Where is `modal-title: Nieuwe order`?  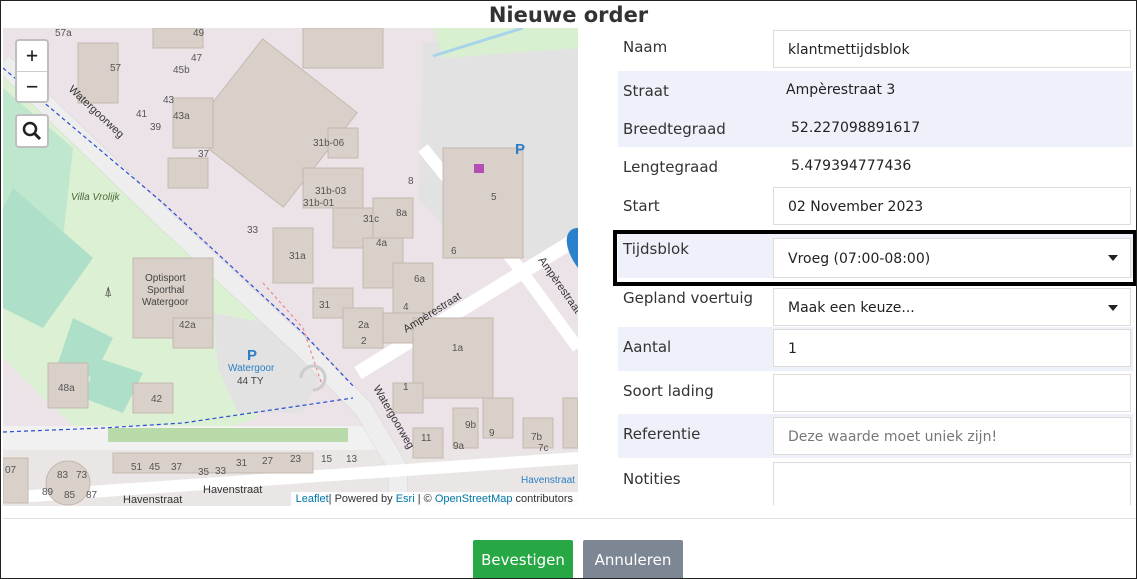
modal-title: Nieuwe order is located at coordinates (568, 15).